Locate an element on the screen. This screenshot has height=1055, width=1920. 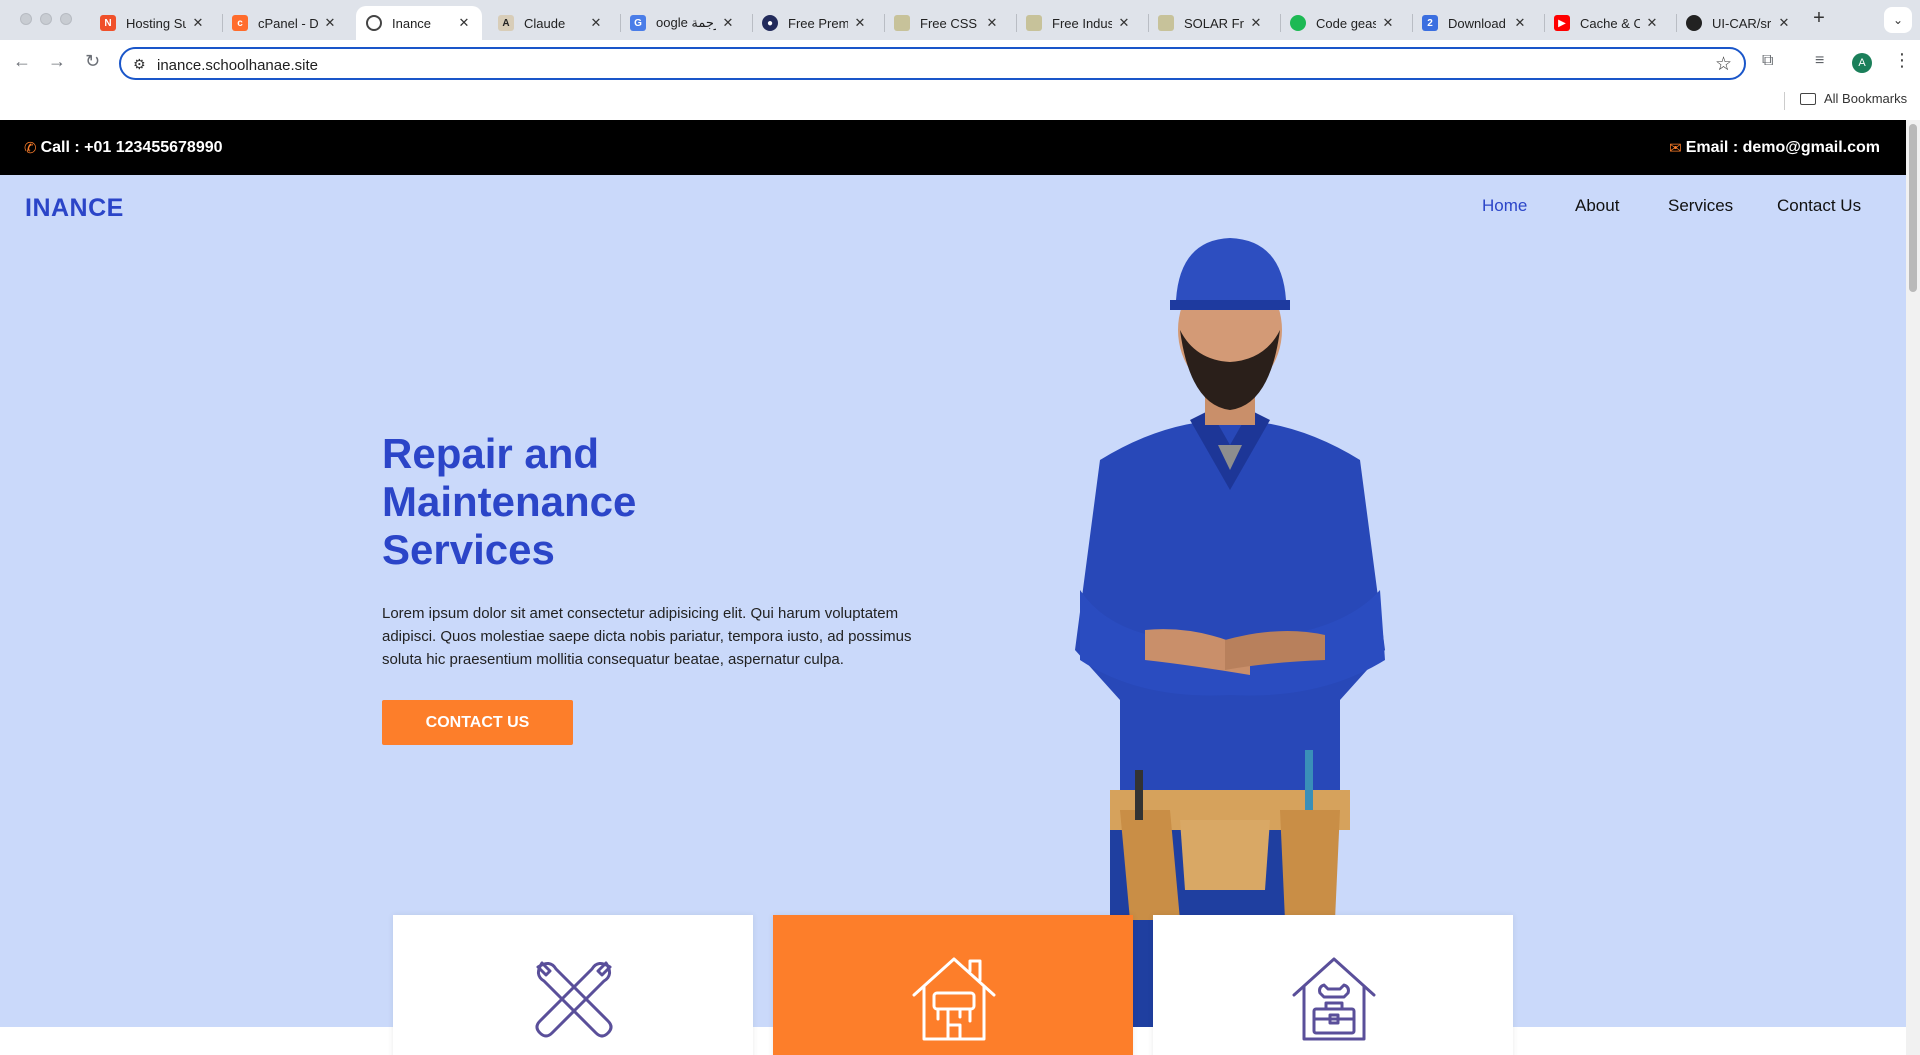
bookmark-star-icon: ☆ is located at coordinates (1723, 64).